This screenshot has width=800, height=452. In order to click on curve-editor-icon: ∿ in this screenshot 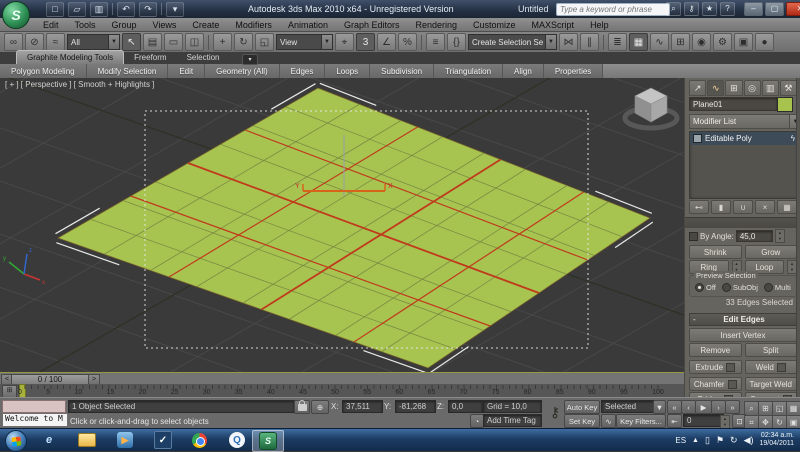, I will do `click(659, 42)`.